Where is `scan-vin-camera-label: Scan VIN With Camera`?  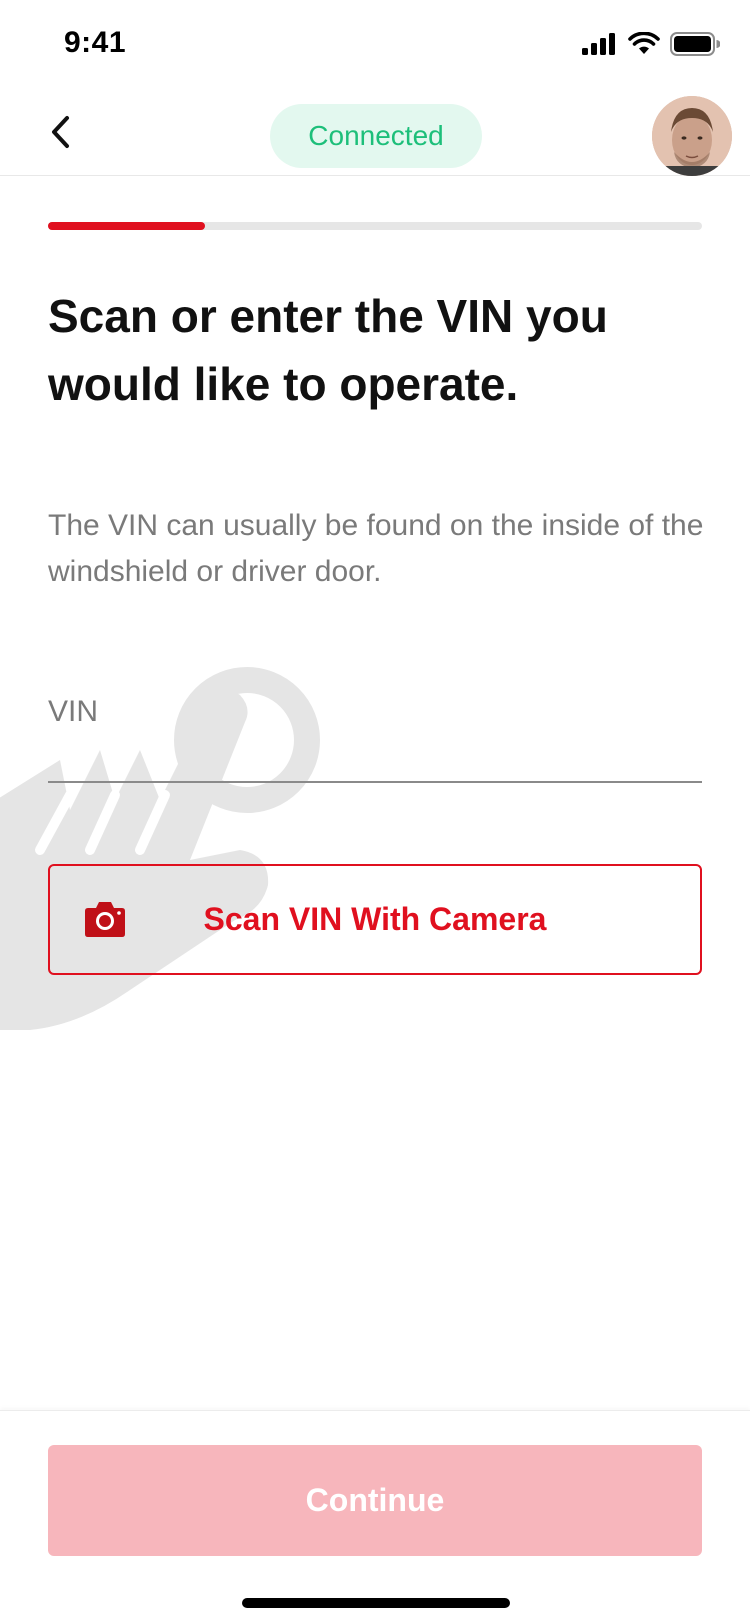
scan-vin-camera-label: Scan VIN With Camera is located at coordinates (375, 919).